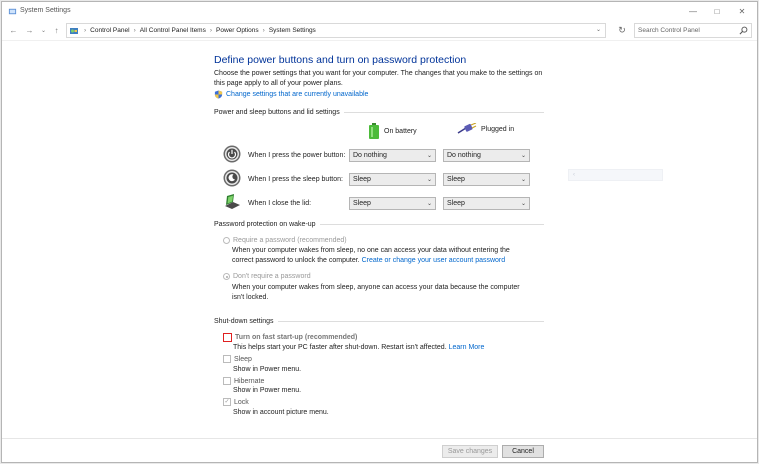 The height and width of the screenshot is (464, 759). What do you see at coordinates (290, 337) in the screenshot?
I see `fast-startup-option: Turn on fast start-up (recommended)` at bounding box center [290, 337].